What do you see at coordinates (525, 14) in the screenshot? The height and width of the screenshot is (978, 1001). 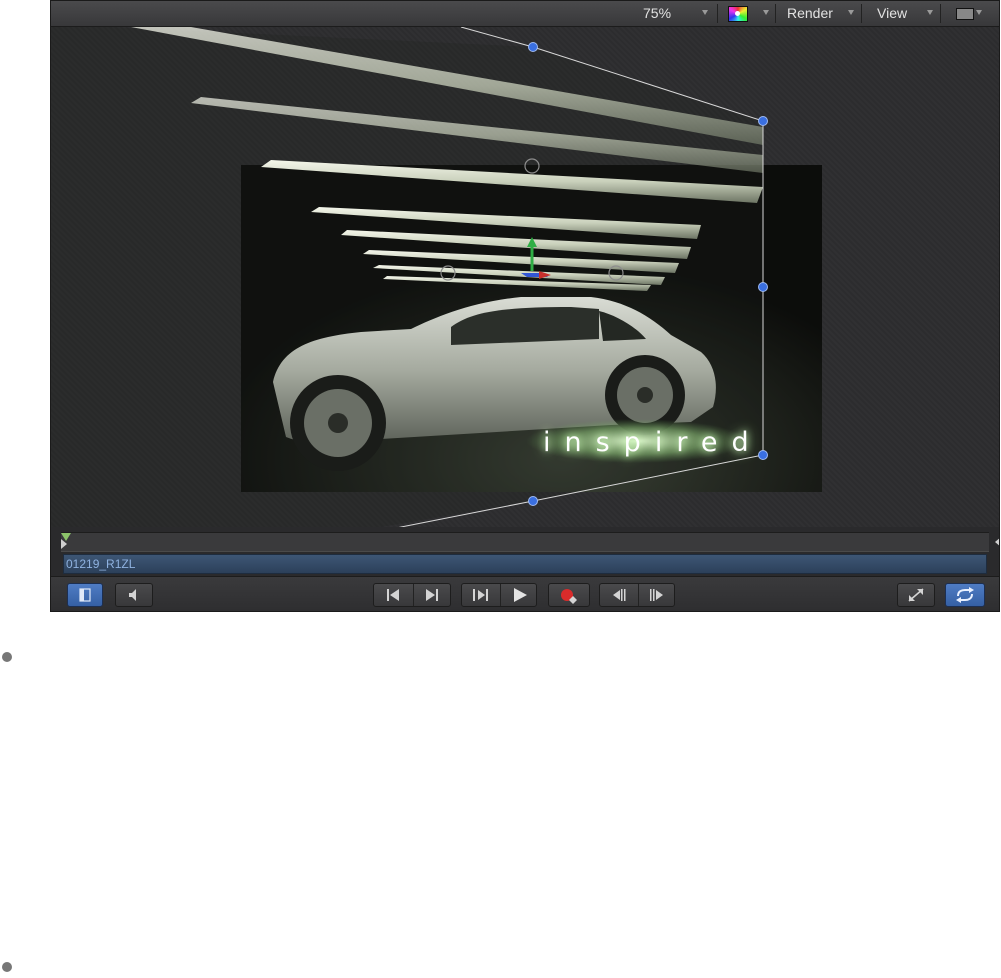 I see `viewer-toolbar: 75% Render View` at bounding box center [525, 14].